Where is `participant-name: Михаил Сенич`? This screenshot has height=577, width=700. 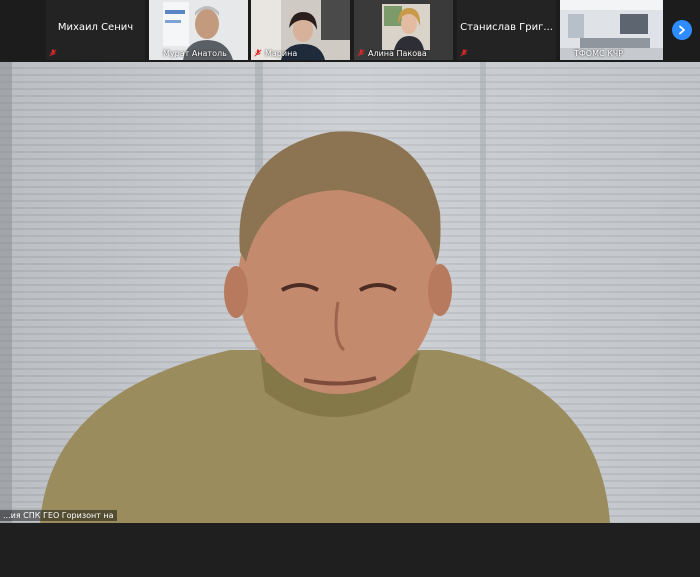 participant-name: Михаил Сенич is located at coordinates (95, 27).